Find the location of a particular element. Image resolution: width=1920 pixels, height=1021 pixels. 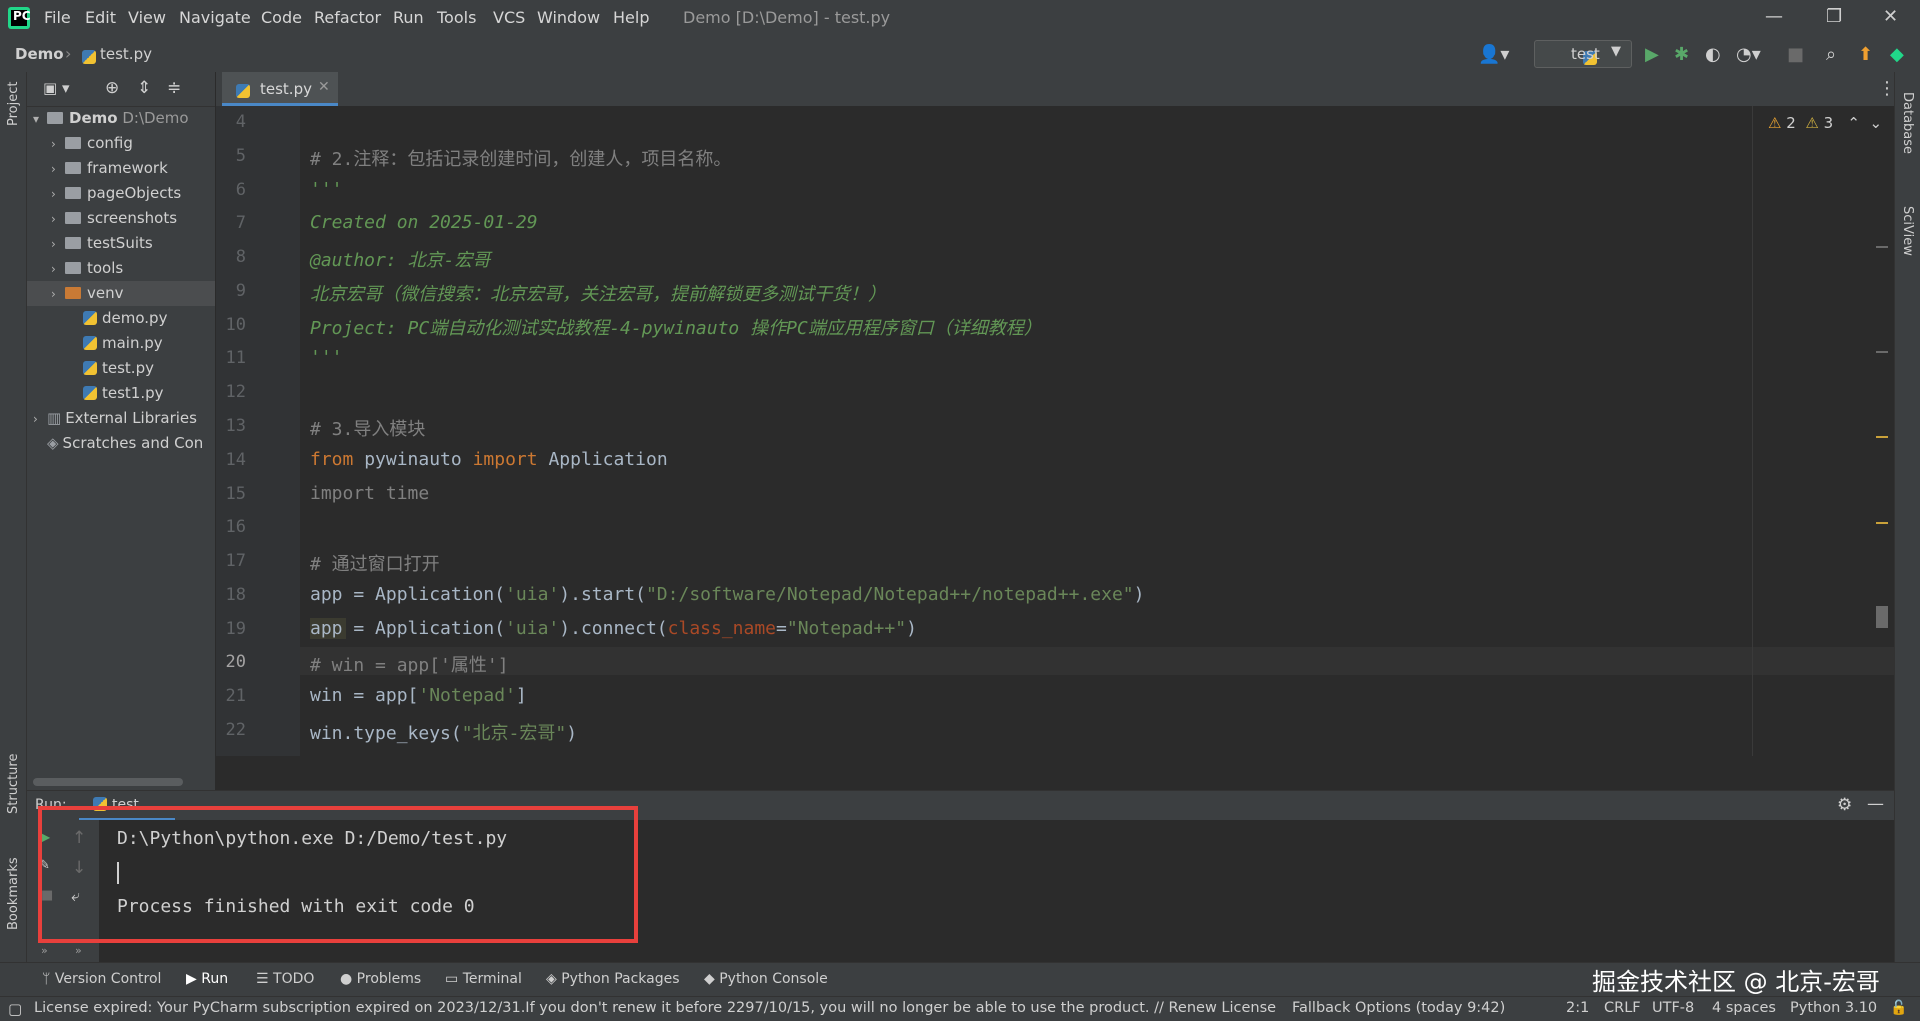

tree-item-pageobjects: › pageObjects is located at coordinates (121, 193).